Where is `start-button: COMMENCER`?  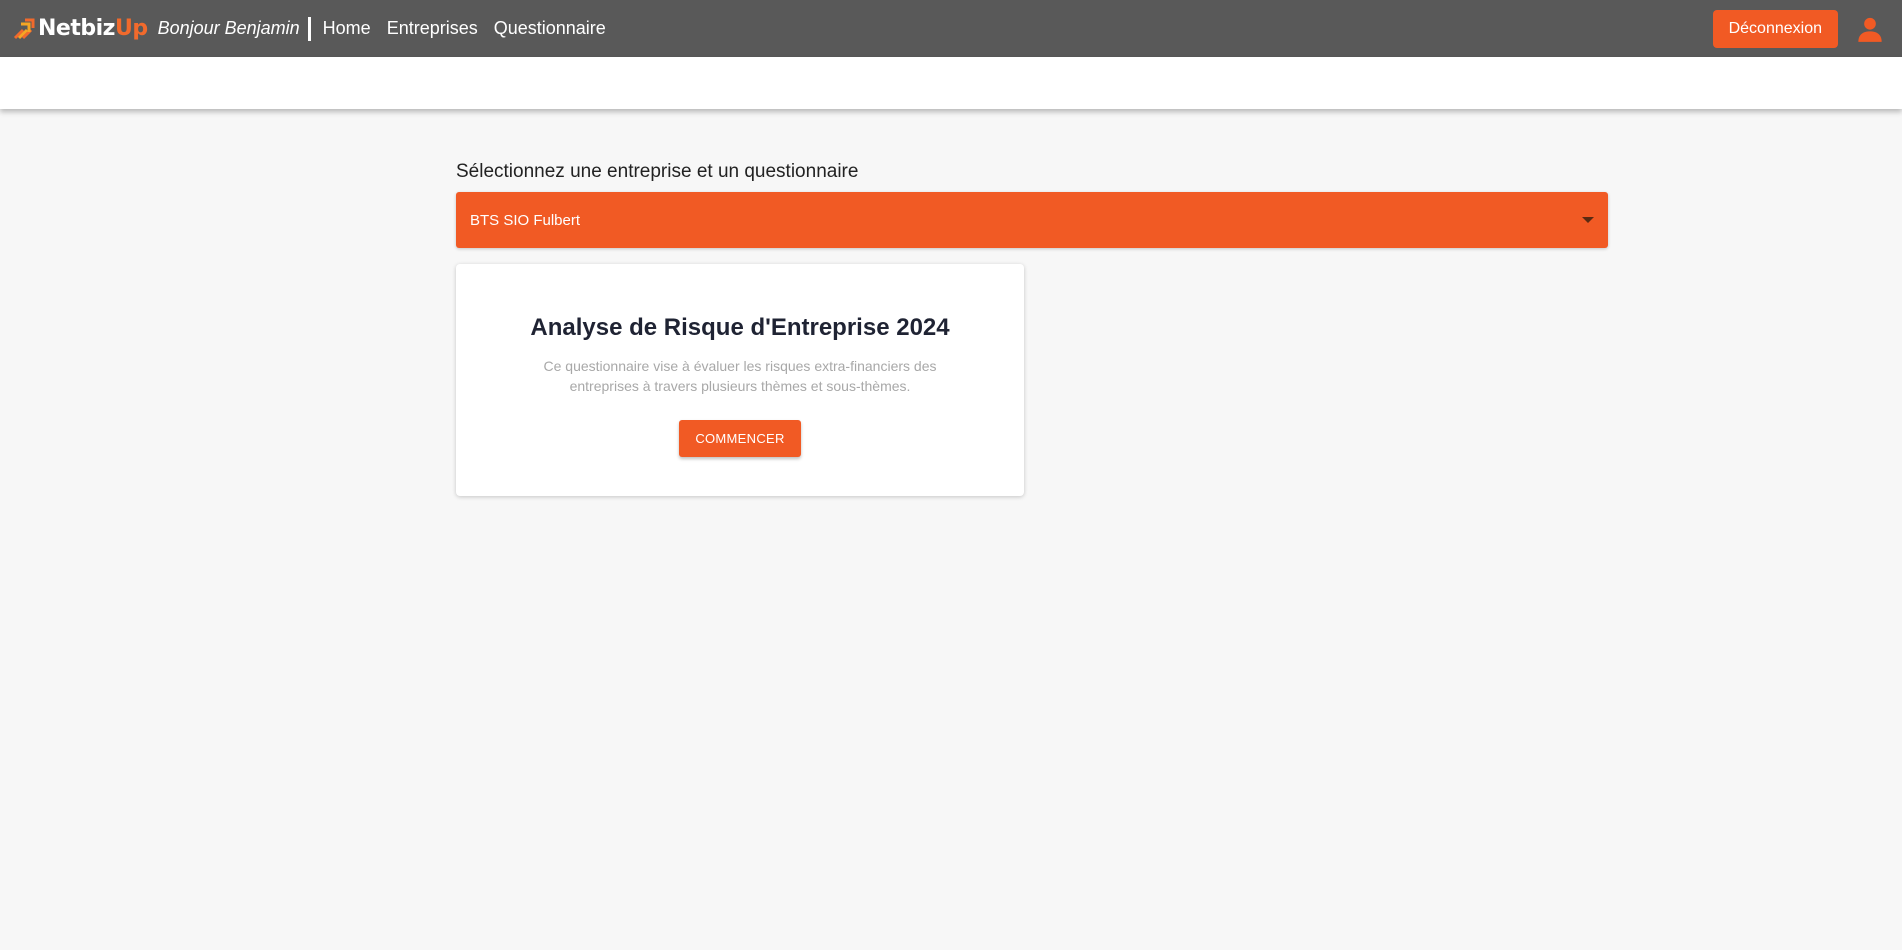
start-button: COMMENCER is located at coordinates (740, 438).